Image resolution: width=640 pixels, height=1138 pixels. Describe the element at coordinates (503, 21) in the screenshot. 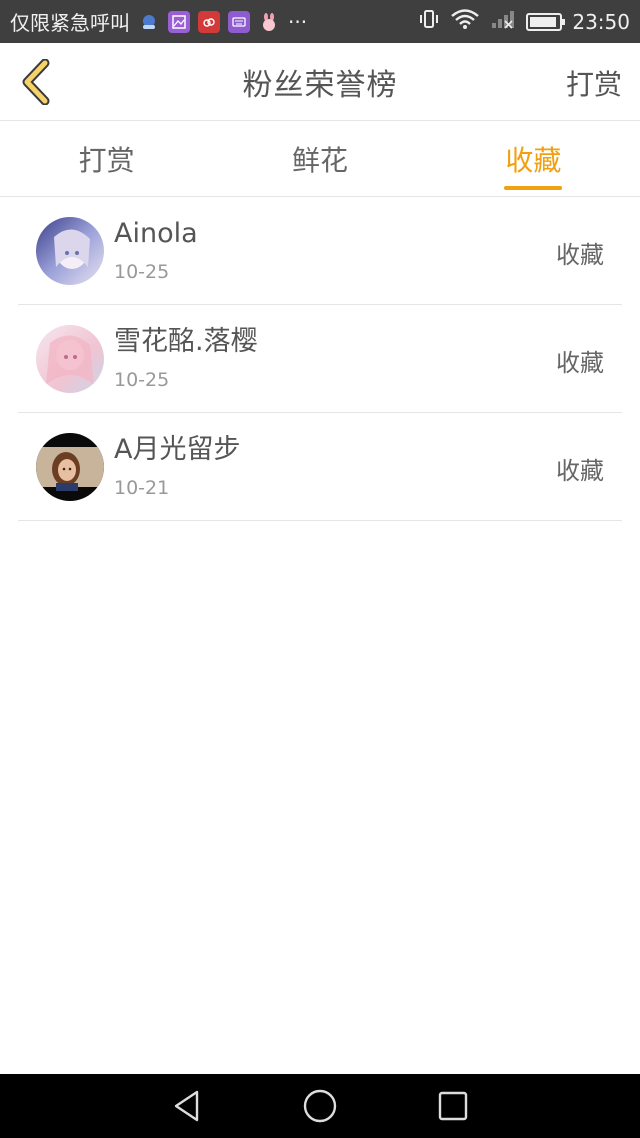

I see `signal-icon` at that location.